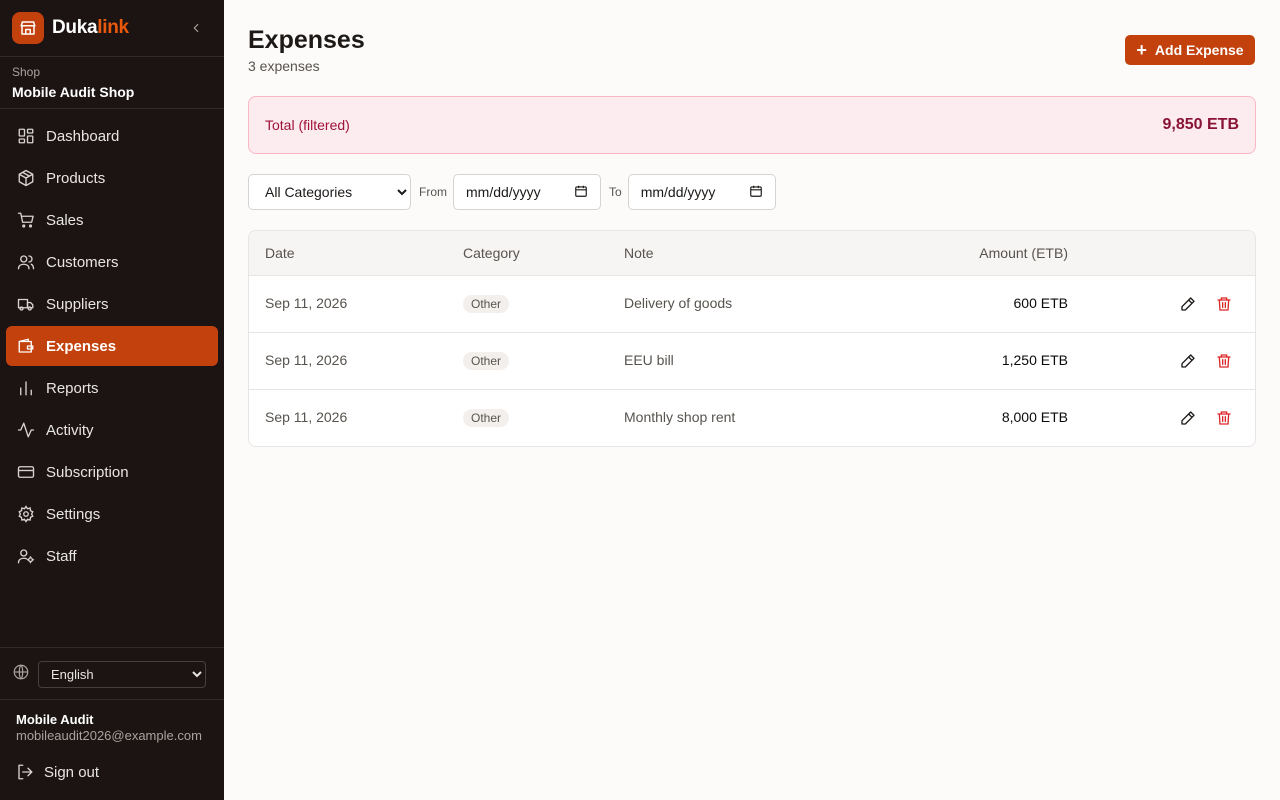 This screenshot has height=800, width=1280. Describe the element at coordinates (1023, 253) in the screenshot. I see `column-header-amount: Amount (ETB)` at that location.